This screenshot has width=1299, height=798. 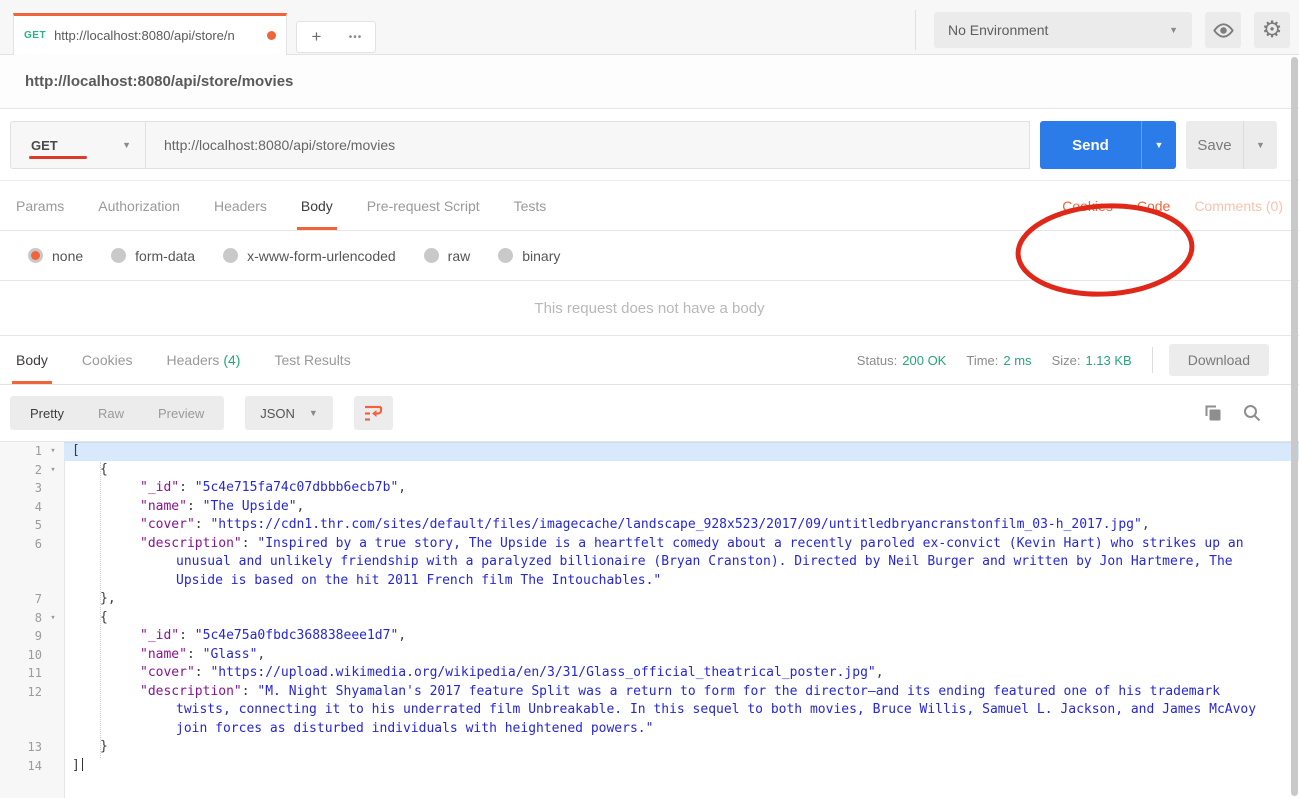 What do you see at coordinates (1108, 360) in the screenshot?
I see `size-value: 1.13 KB` at bounding box center [1108, 360].